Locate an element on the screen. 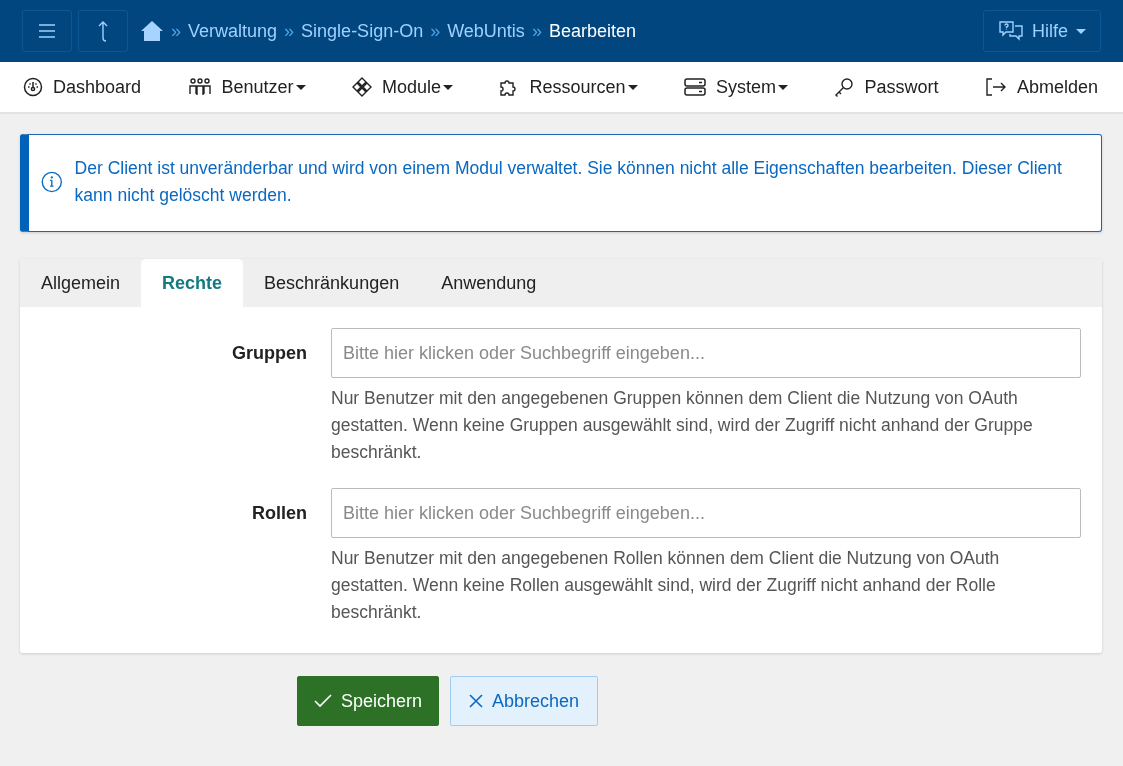 Image resolution: width=1123 pixels, height=766 pixels. breadcrumb-link: Verwaltung is located at coordinates (233, 31).